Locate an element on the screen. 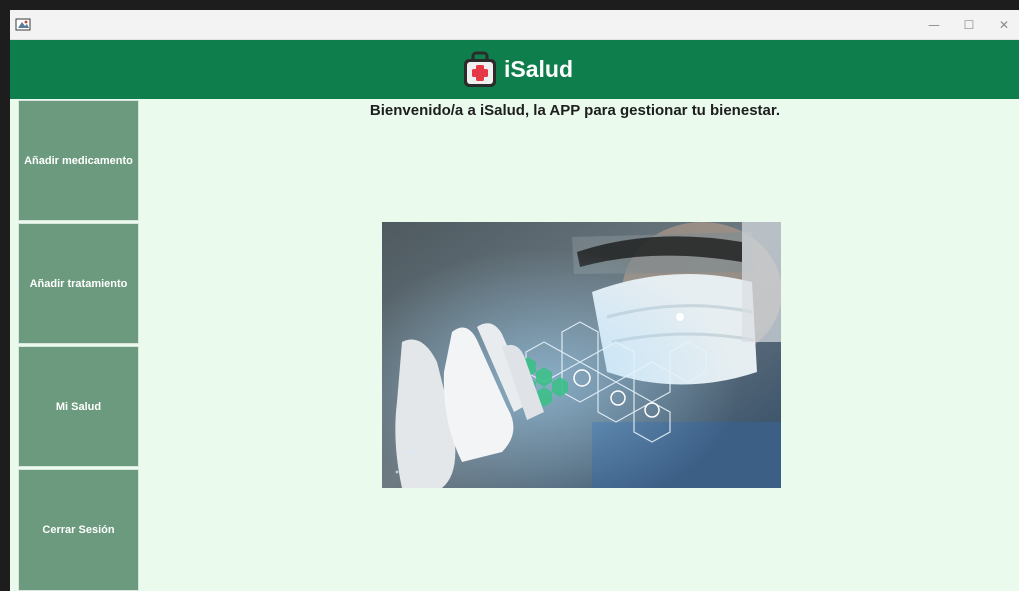 The width and height of the screenshot is (1019, 591). maximize-button: ☐ is located at coordinates (969, 24).